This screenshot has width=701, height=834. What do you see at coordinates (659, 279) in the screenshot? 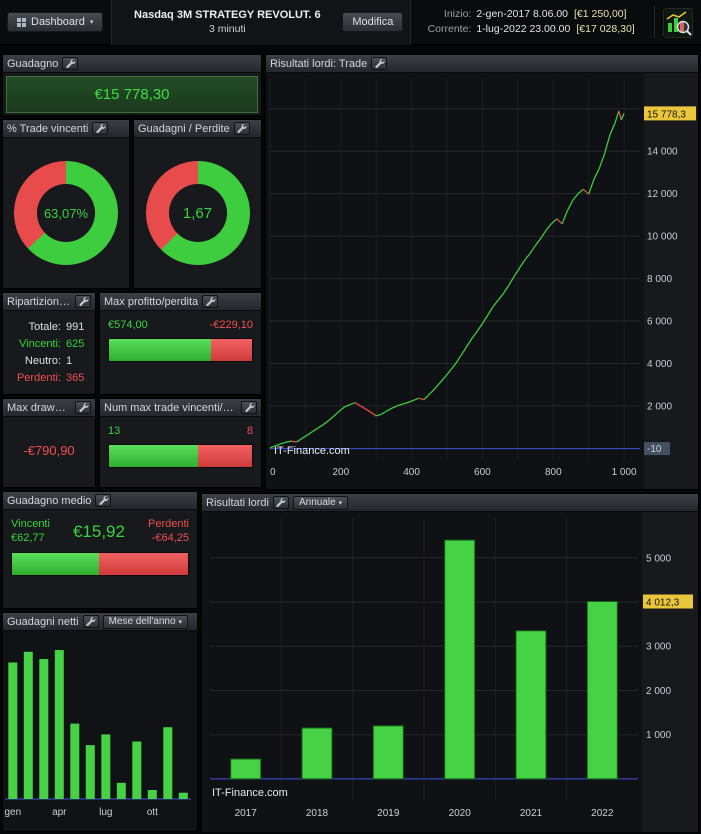
I see `svg-text: 8 000` at bounding box center [659, 279].